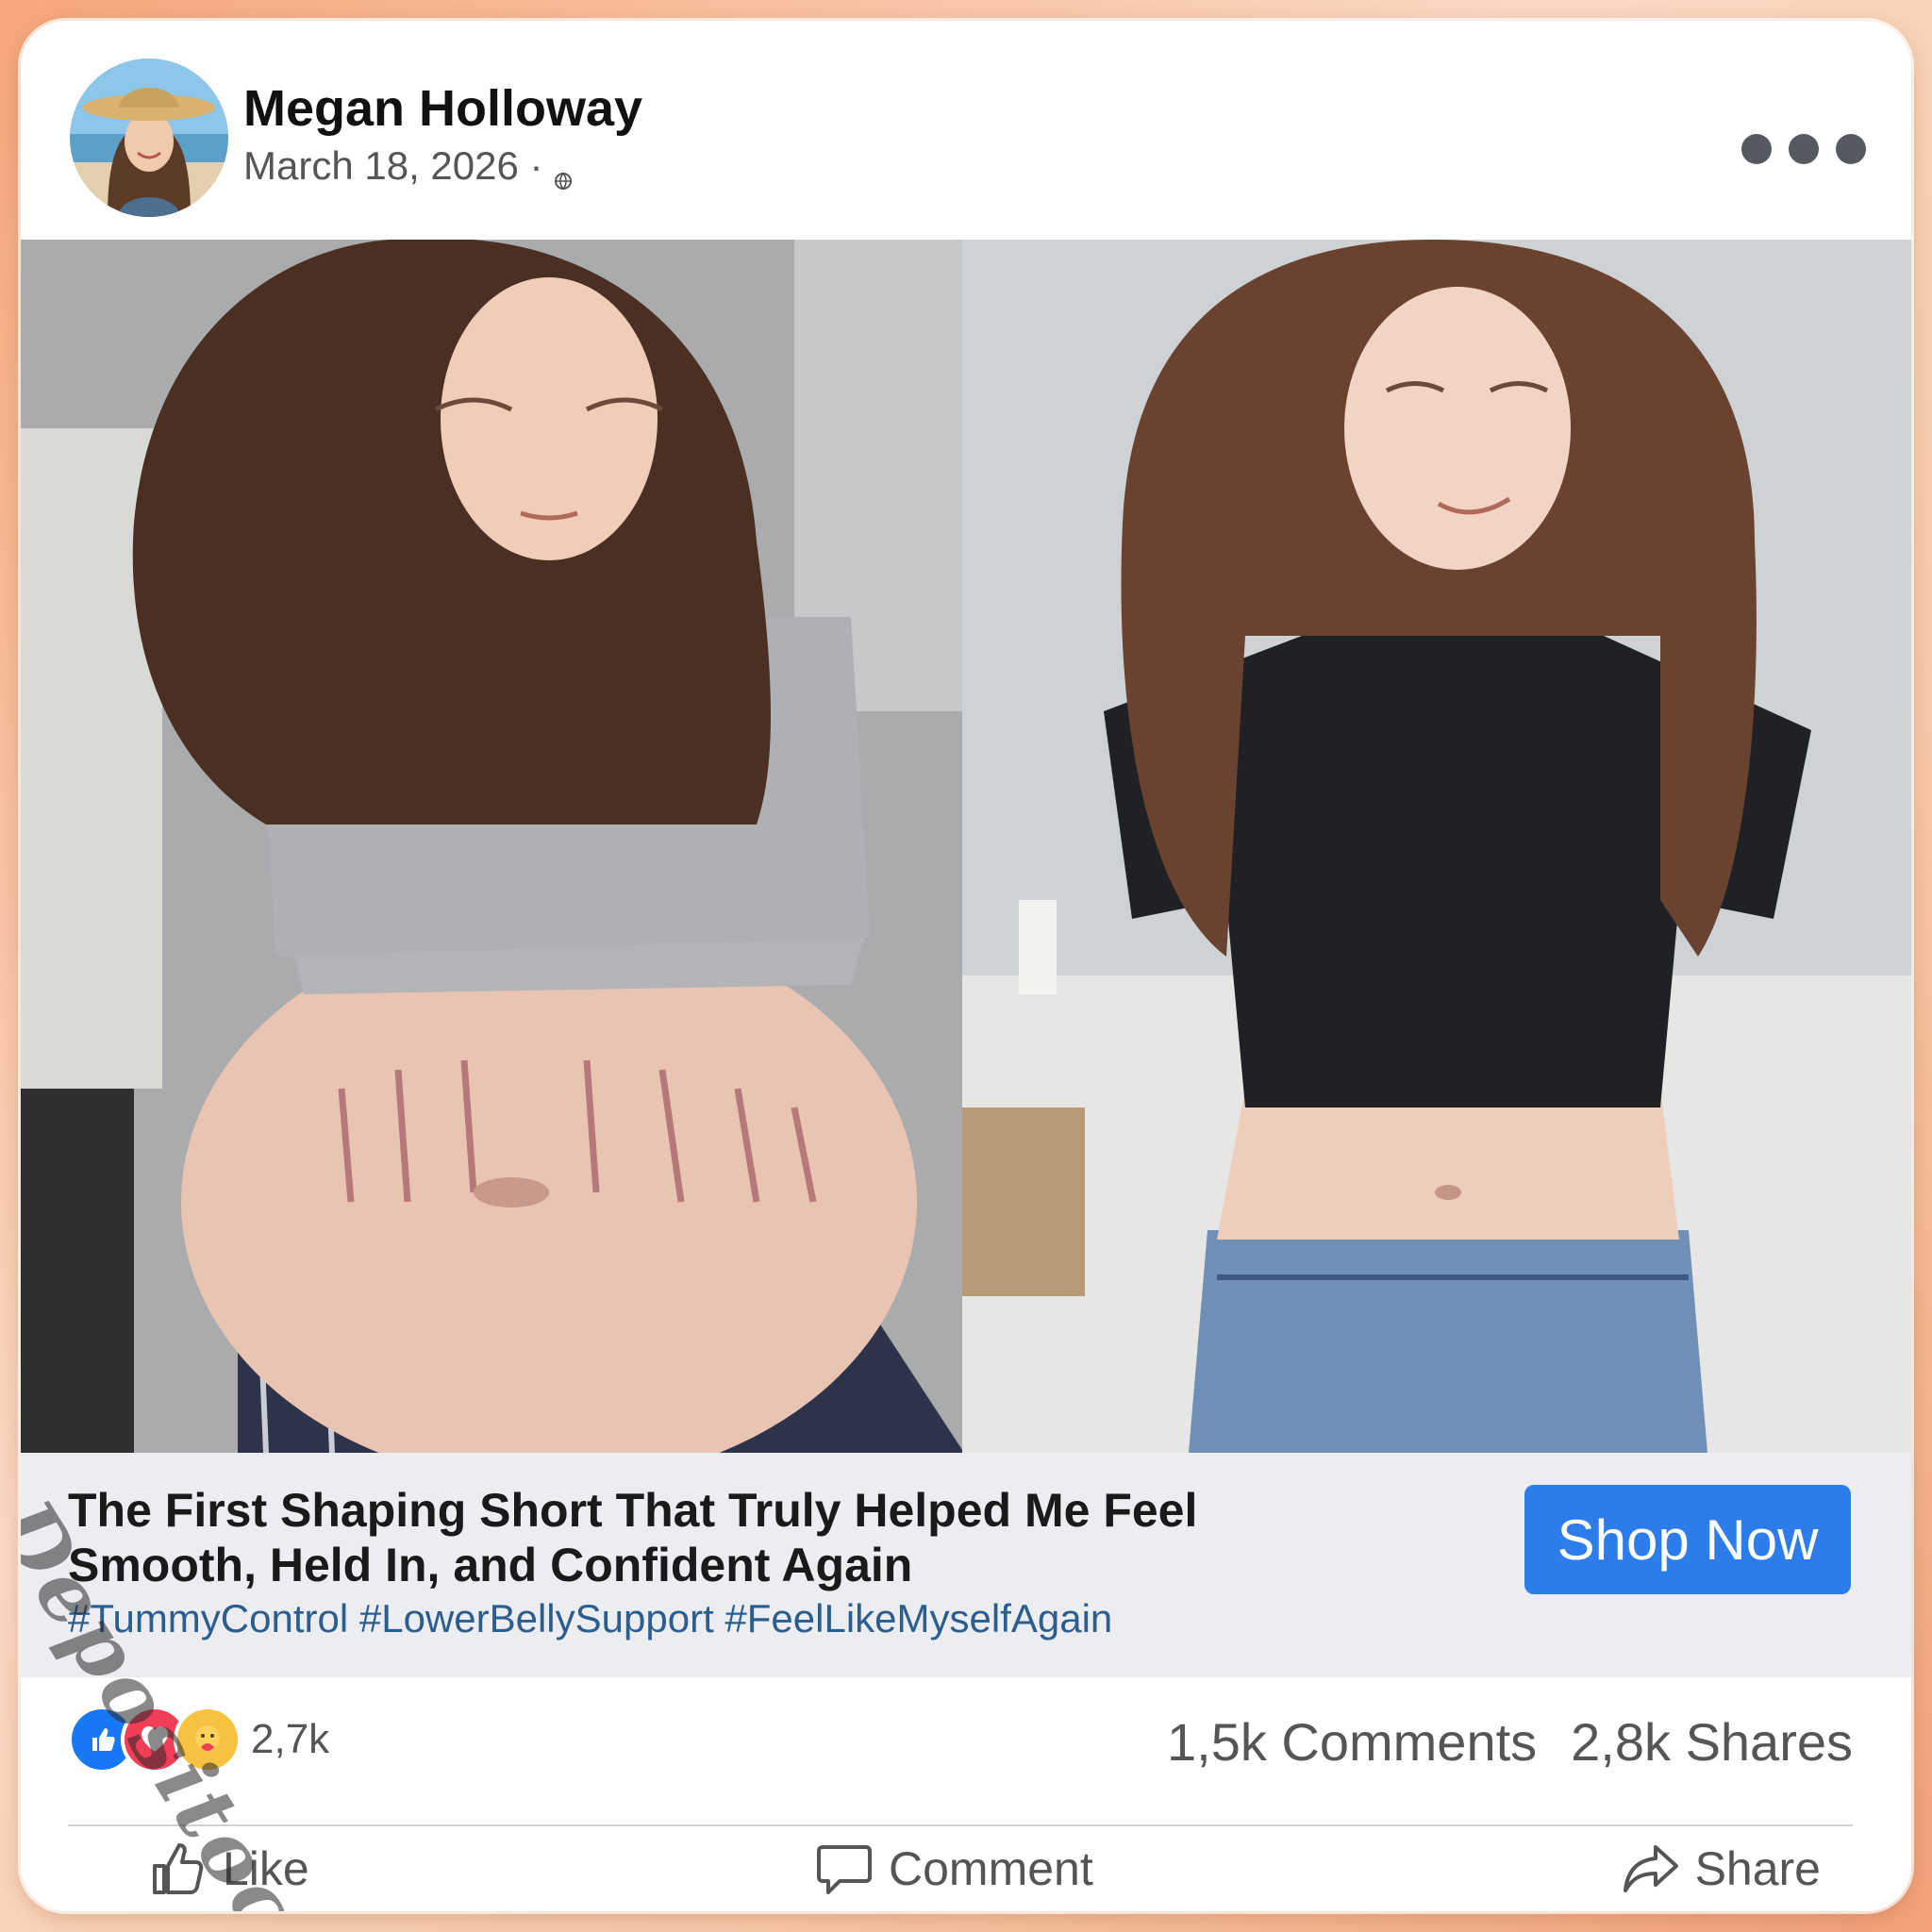  Describe the element at coordinates (179, 1868) in the screenshot. I see `thumbs-up-icon` at that location.